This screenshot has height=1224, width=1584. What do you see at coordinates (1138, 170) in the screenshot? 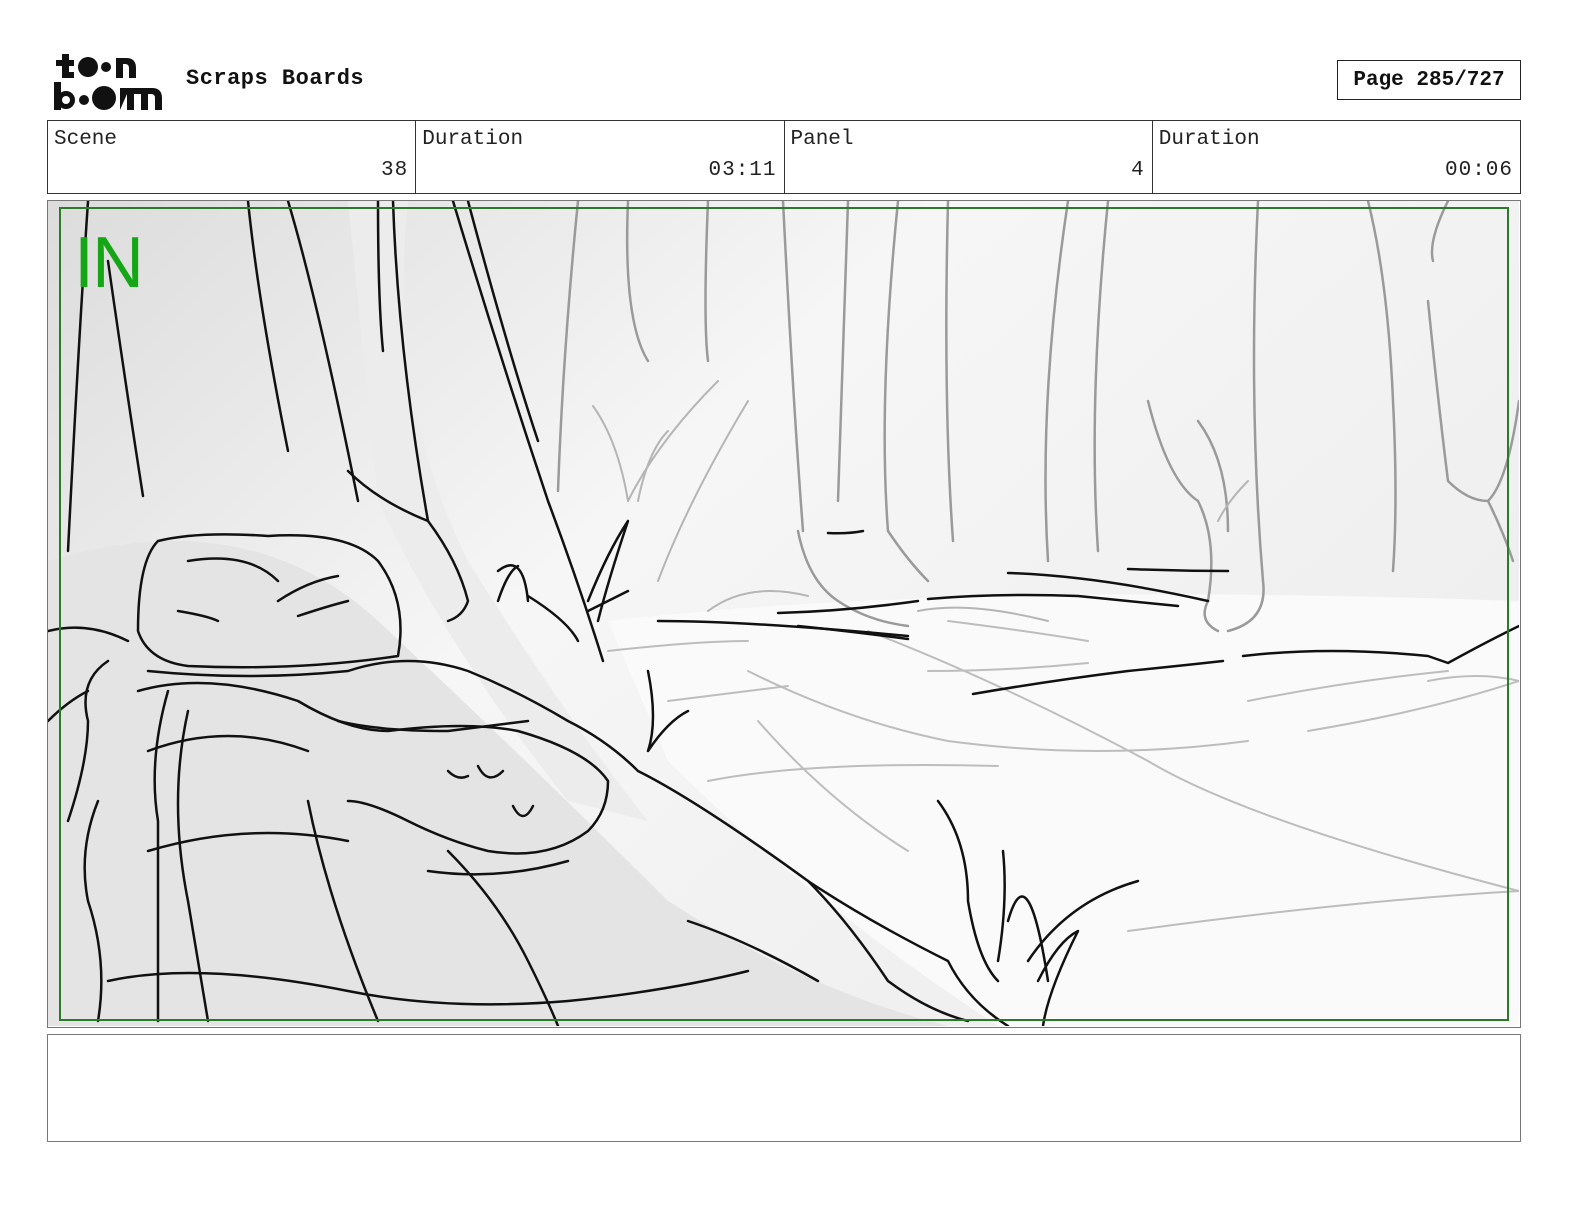
I see `panel-value: 4` at bounding box center [1138, 170].